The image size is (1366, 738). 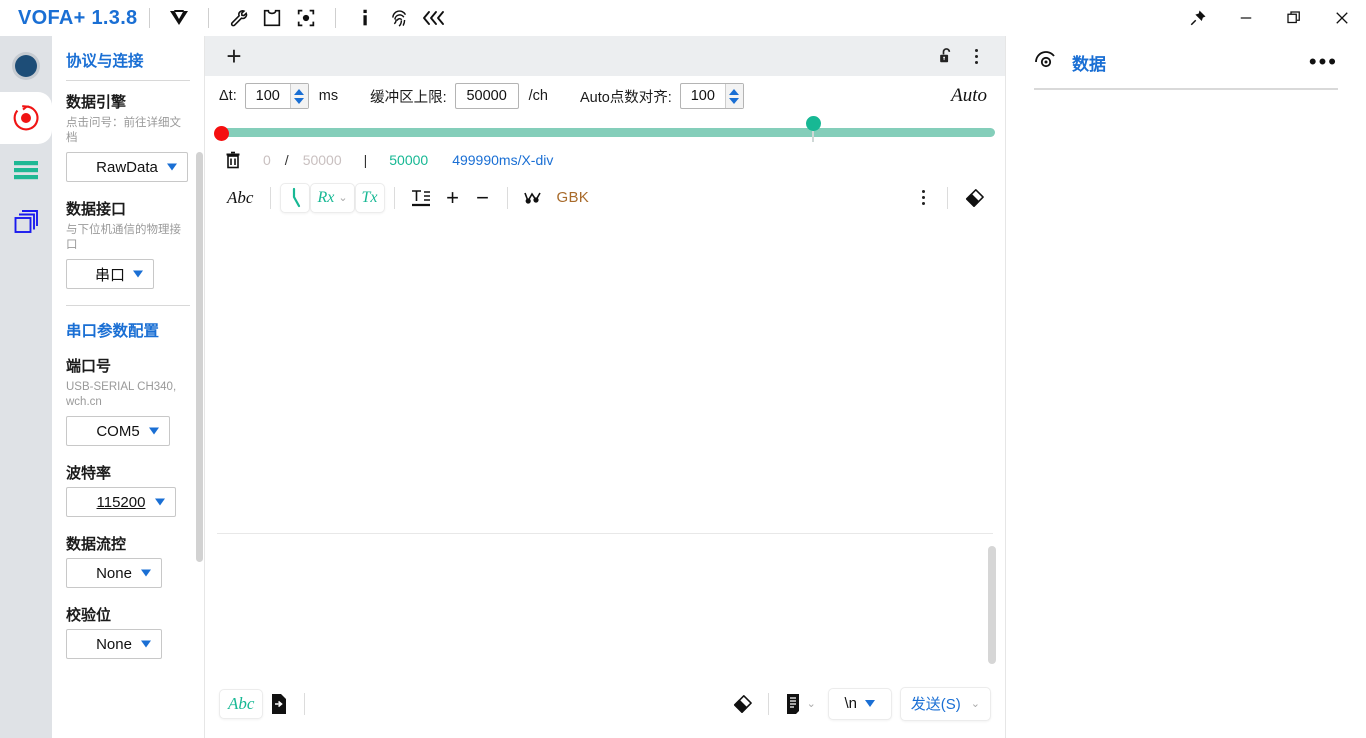 I want to click on shirt-icon, so click(x=272, y=18).